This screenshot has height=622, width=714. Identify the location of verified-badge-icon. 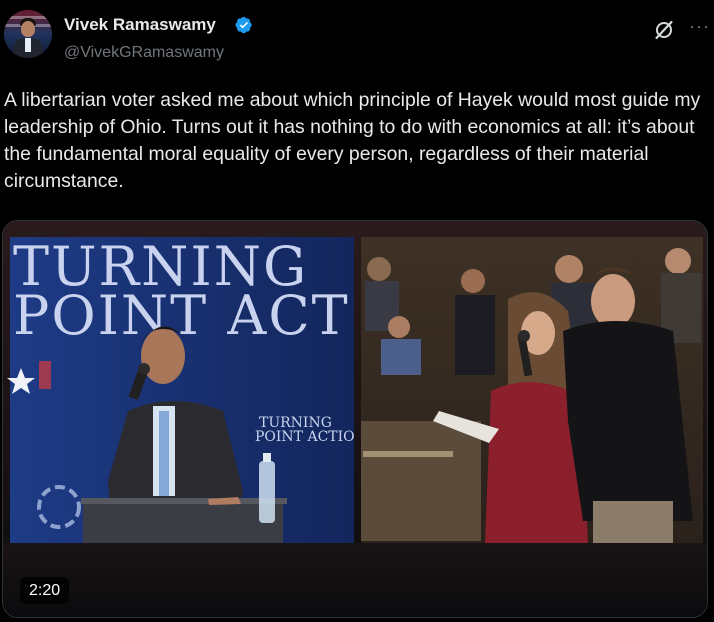
(243, 25).